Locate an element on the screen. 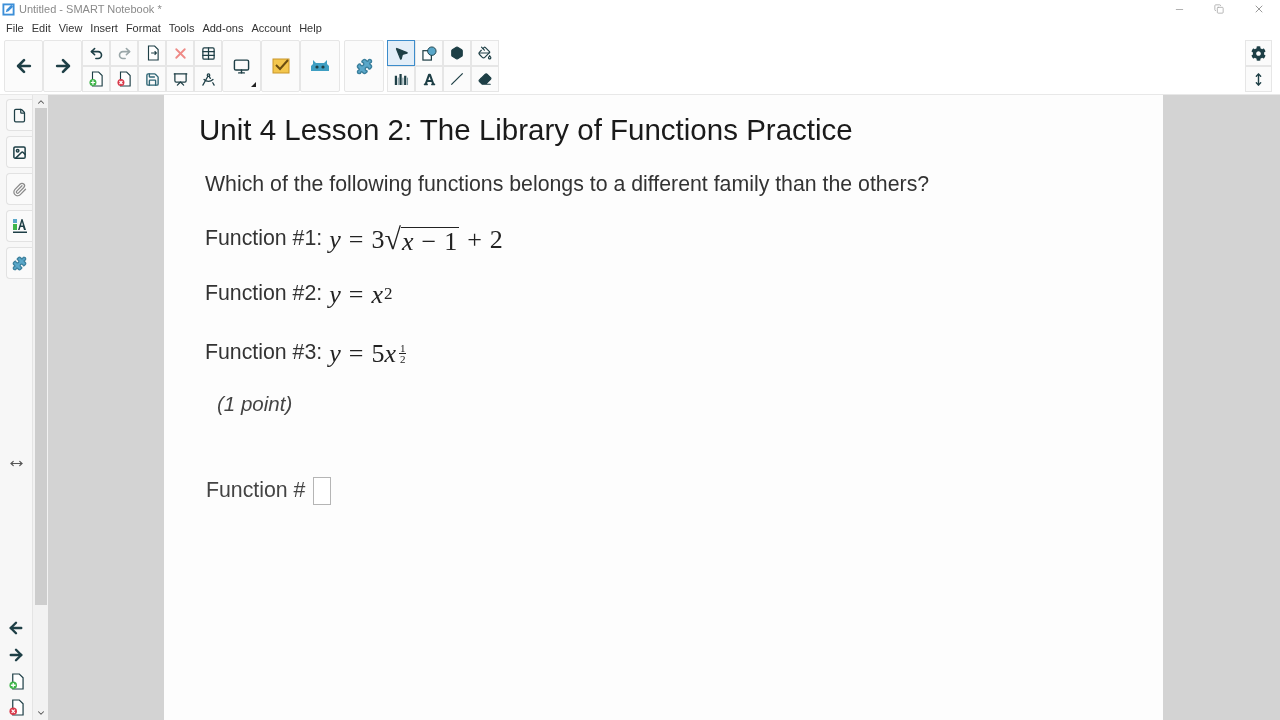 This screenshot has height=720, width=1280. shapes-icon is located at coordinates (429, 53).